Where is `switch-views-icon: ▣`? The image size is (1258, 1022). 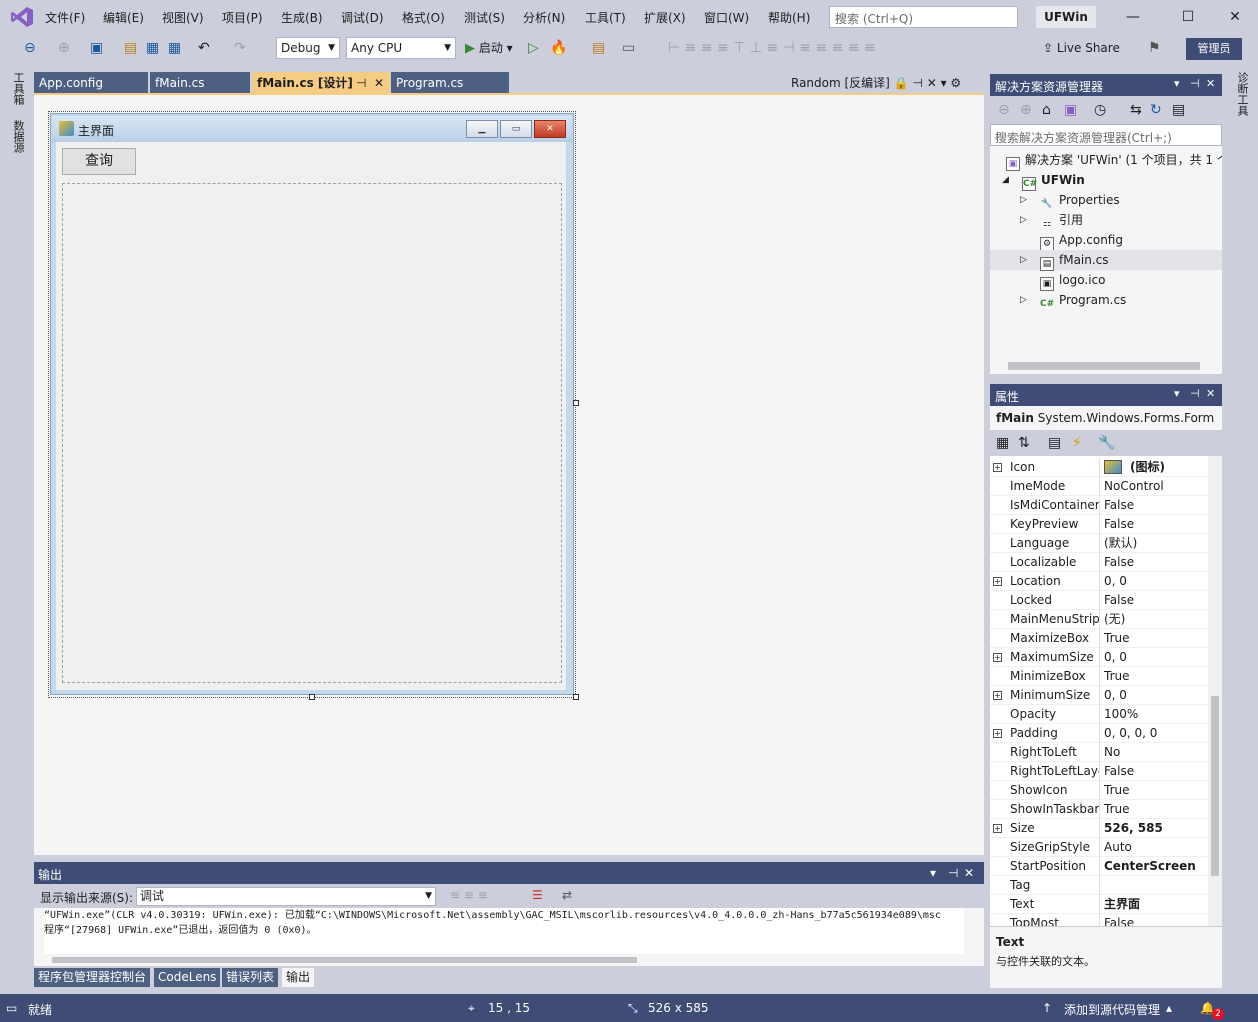 switch-views-icon: ▣ is located at coordinates (1070, 110).